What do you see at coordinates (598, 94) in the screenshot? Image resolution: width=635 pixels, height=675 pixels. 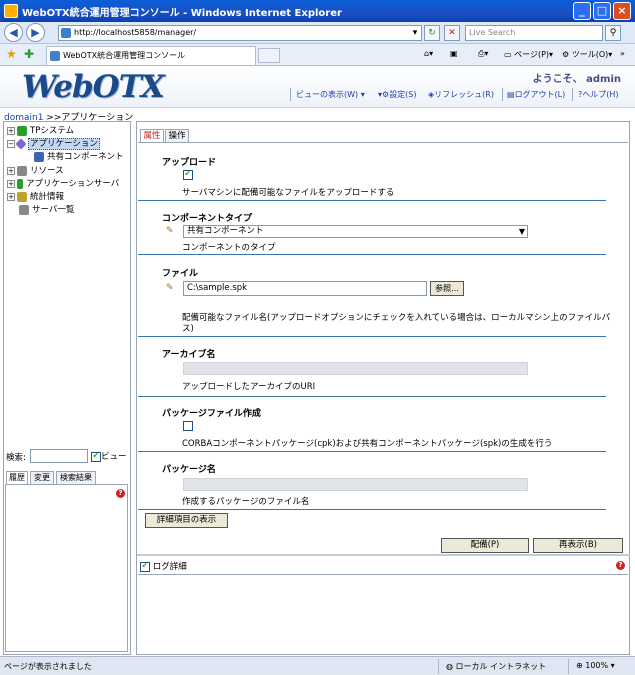 I see `help-link: ?ヘルプ(H)` at bounding box center [598, 94].